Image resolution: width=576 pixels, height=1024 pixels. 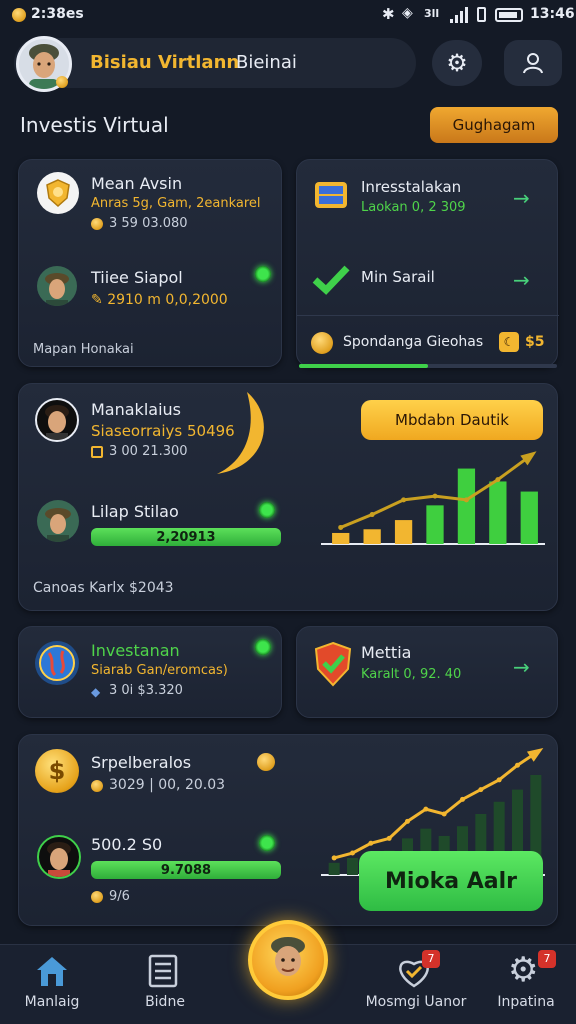 I want to click on battery-icon, so click(x=509, y=15).